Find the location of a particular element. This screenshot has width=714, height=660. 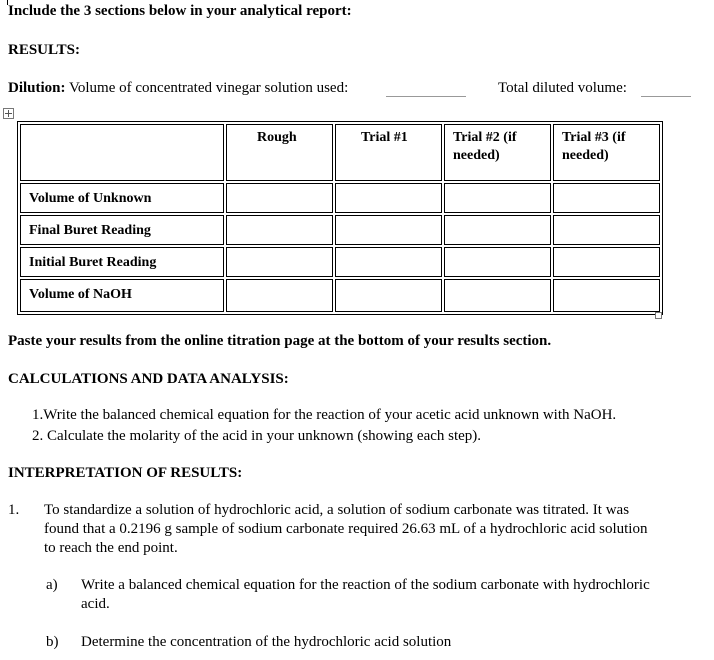

results-heading: RESULTS: is located at coordinates (44, 50).